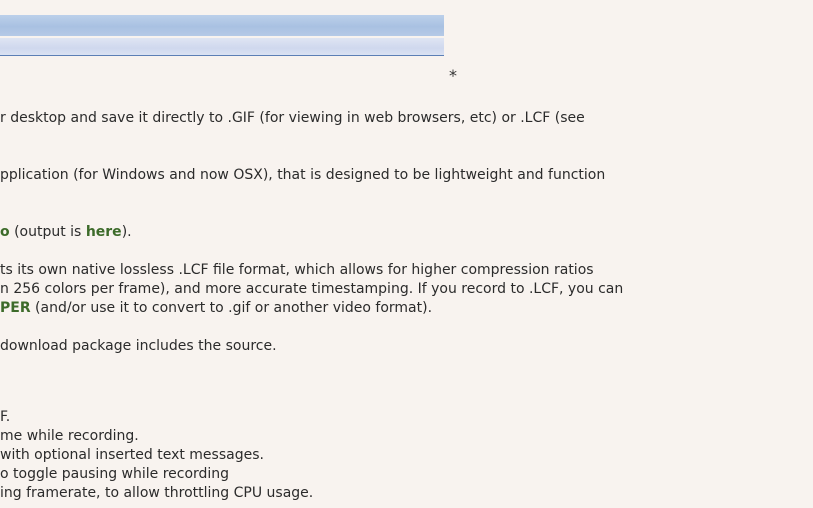 The height and width of the screenshot is (508, 813). What do you see at coordinates (5, 417) in the screenshot?
I see `feature-item: F.` at bounding box center [5, 417].